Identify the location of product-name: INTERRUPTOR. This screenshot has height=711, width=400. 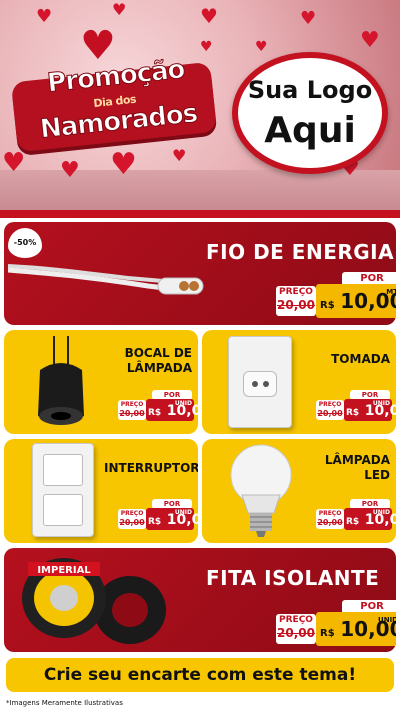
(151, 468).